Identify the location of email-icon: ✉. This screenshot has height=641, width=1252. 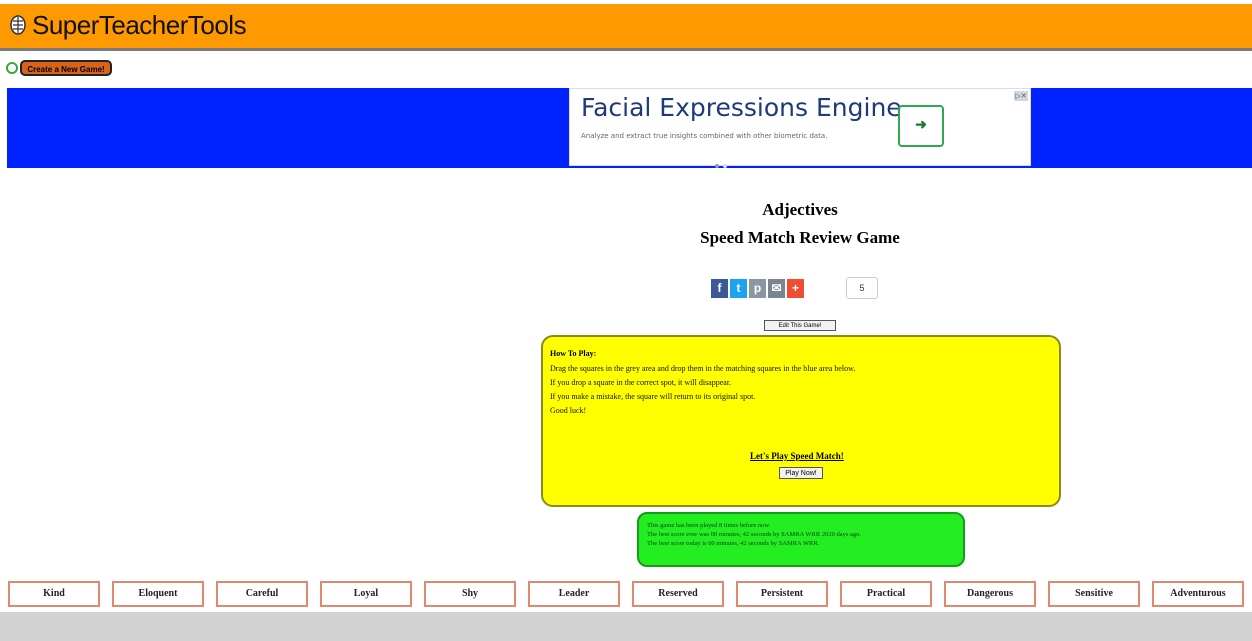
(776, 288).